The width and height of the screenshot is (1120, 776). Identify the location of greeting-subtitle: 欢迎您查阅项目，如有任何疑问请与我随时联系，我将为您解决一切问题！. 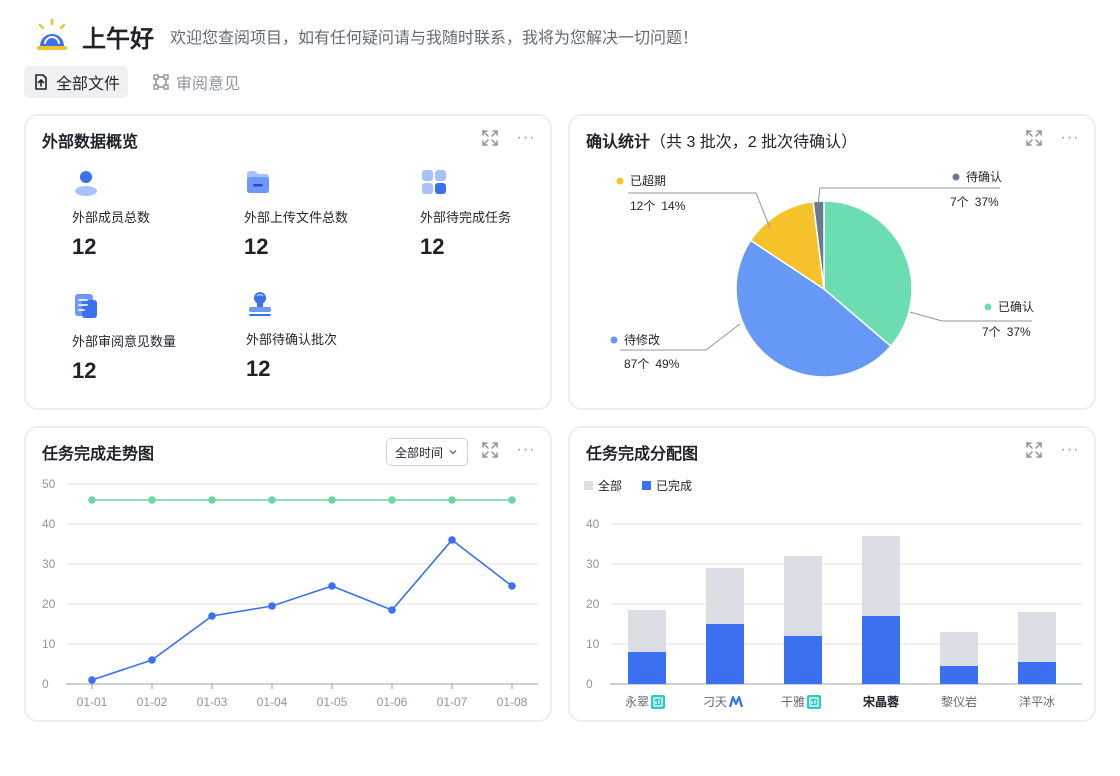
(434, 38).